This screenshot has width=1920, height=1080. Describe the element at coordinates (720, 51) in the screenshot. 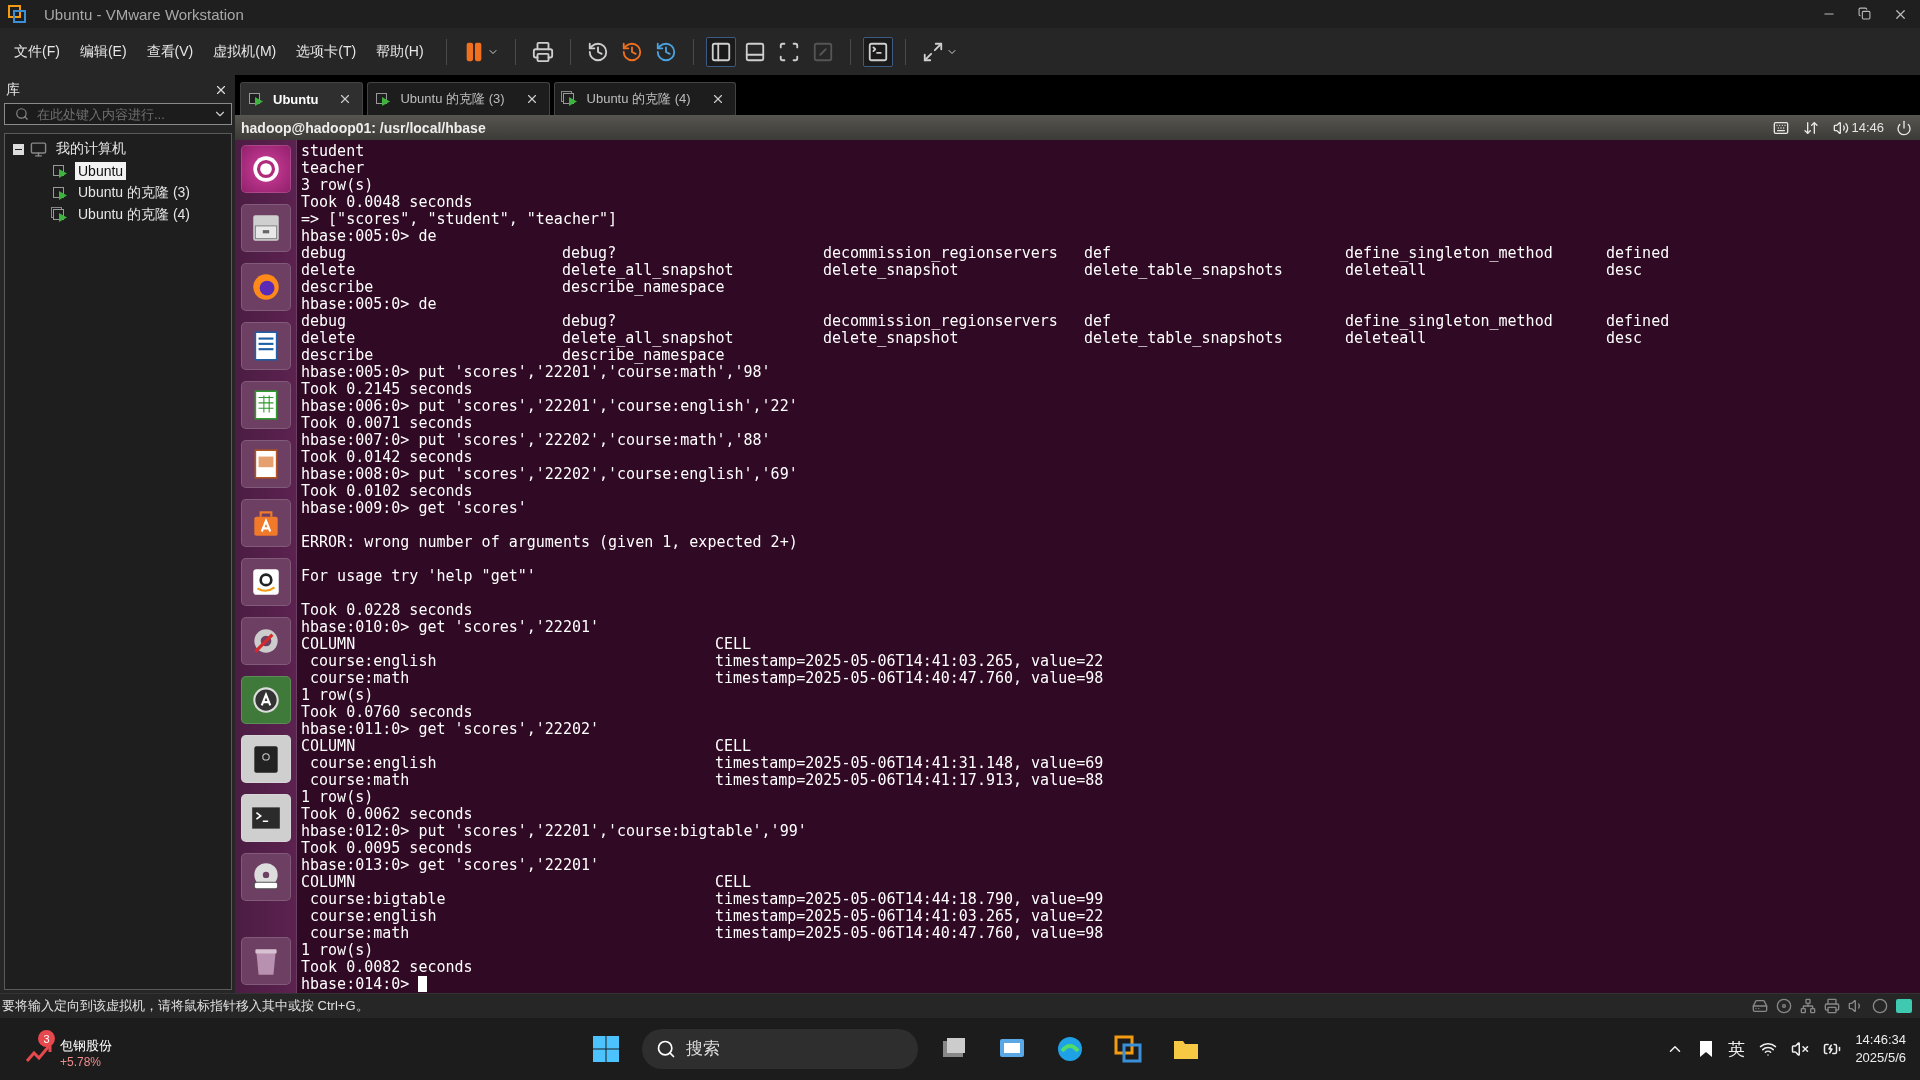

I see `library-view-button` at that location.